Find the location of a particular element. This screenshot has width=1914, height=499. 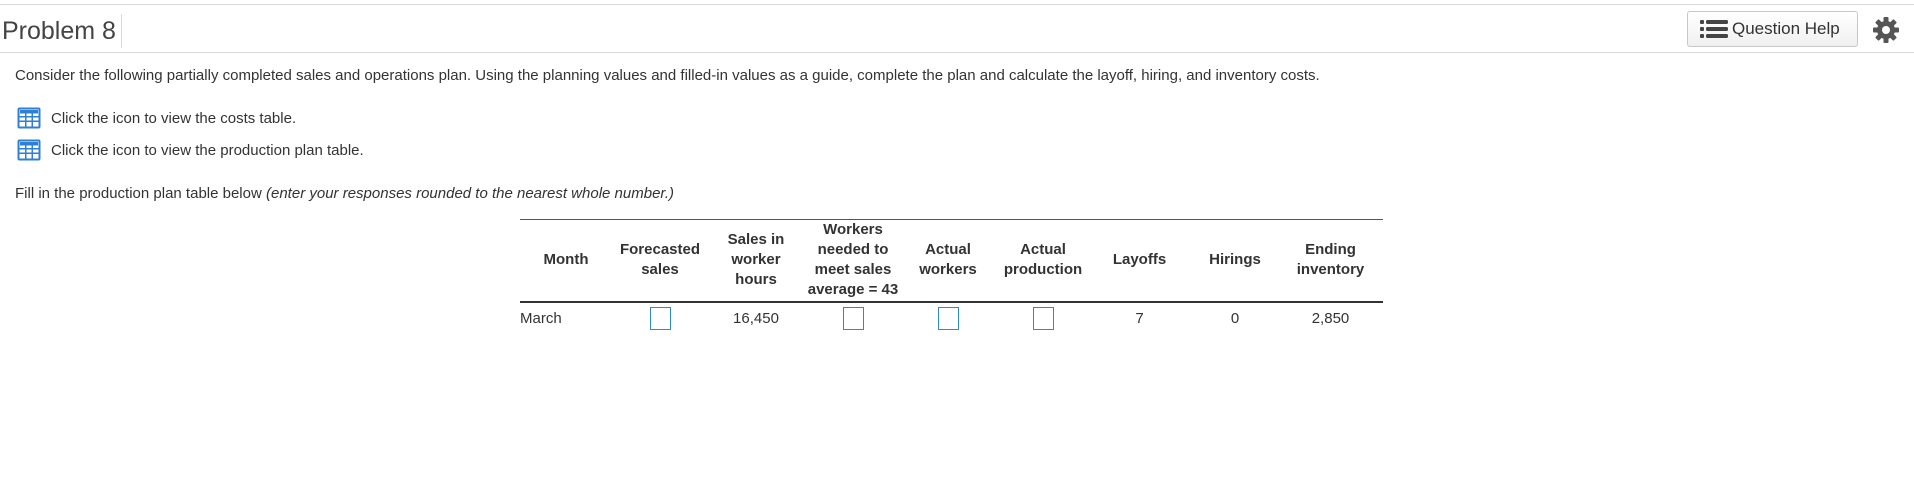

forecasted-sales-input is located at coordinates (660, 318).